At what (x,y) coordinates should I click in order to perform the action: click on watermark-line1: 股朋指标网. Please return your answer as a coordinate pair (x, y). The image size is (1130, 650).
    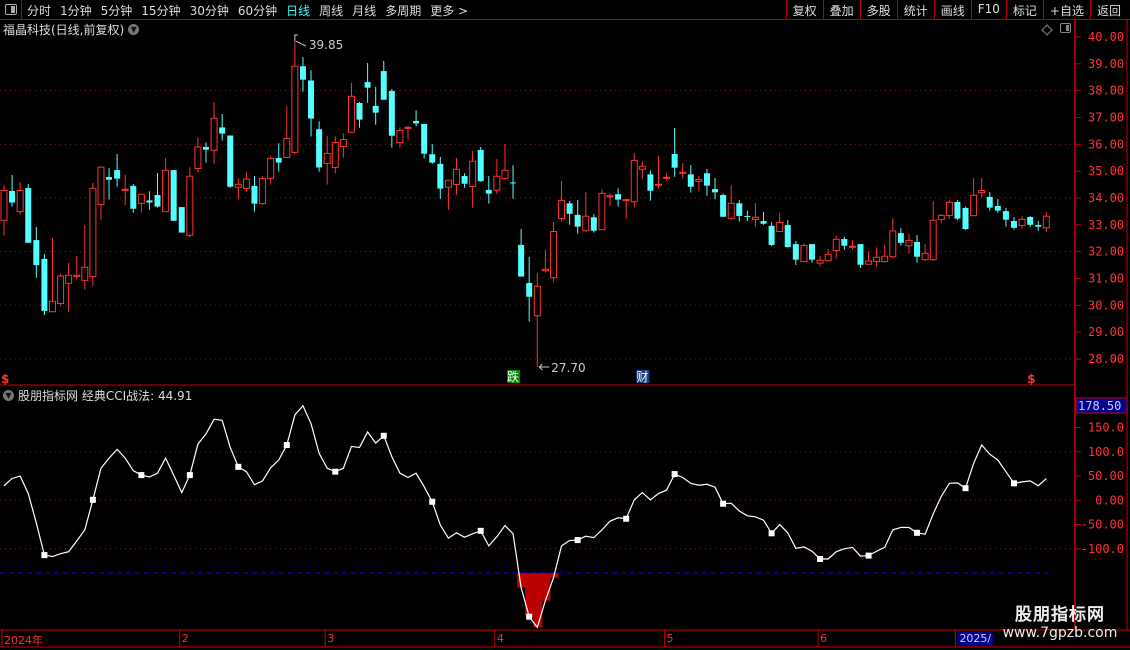
    Looking at the image, I should click on (1060, 615).